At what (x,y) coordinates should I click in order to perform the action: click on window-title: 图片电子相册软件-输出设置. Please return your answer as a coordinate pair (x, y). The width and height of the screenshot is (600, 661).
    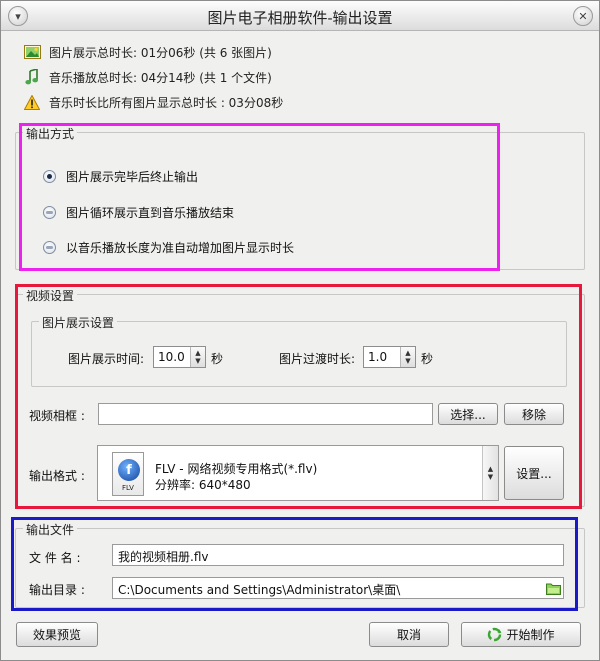
    Looking at the image, I should click on (300, 18).